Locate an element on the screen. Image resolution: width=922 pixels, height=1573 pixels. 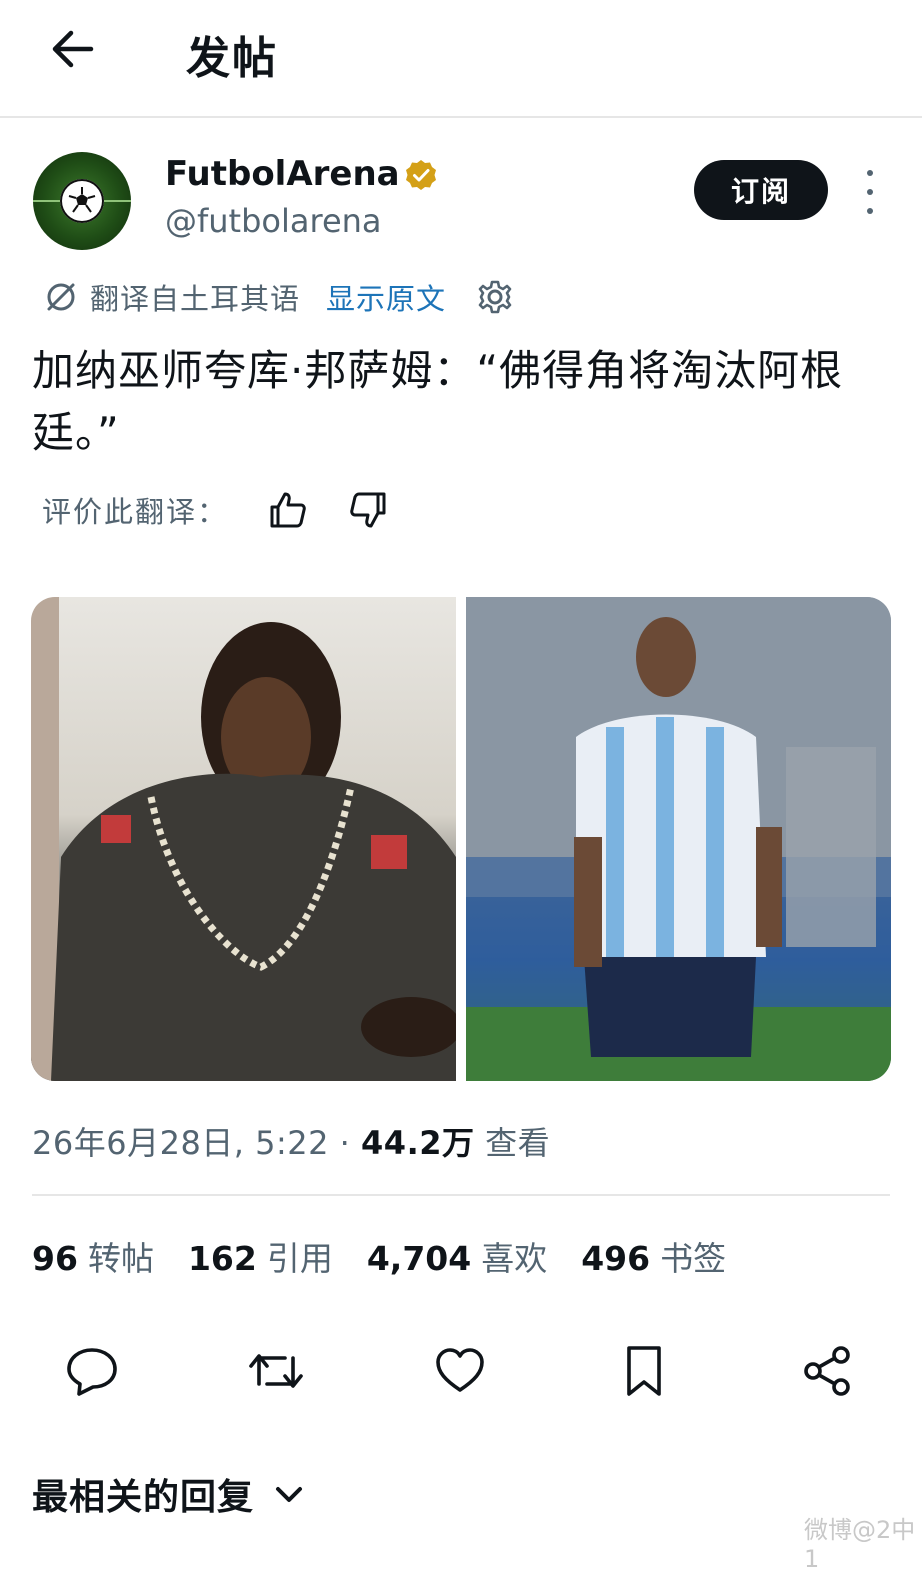
stat-label: 转帖 is located at coordinates (120, 1258).